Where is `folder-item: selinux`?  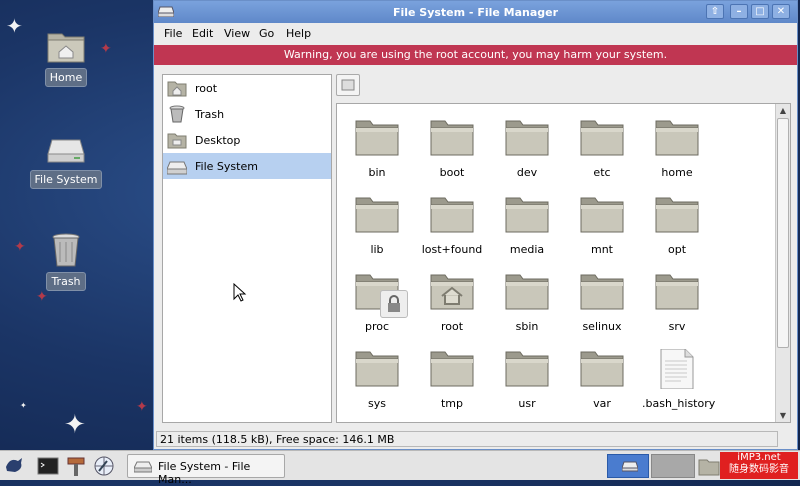 folder-item: selinux is located at coordinates (602, 302).